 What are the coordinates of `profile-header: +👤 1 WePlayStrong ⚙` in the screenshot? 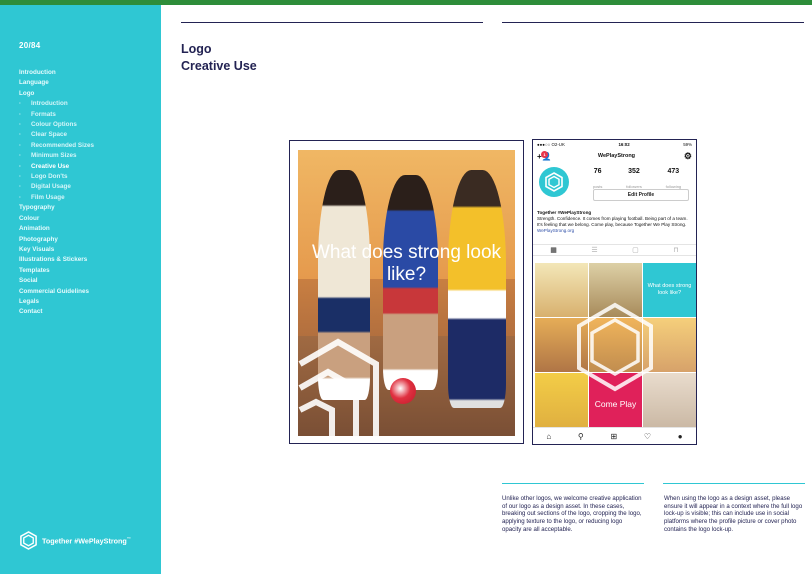 It's located at (614, 156).